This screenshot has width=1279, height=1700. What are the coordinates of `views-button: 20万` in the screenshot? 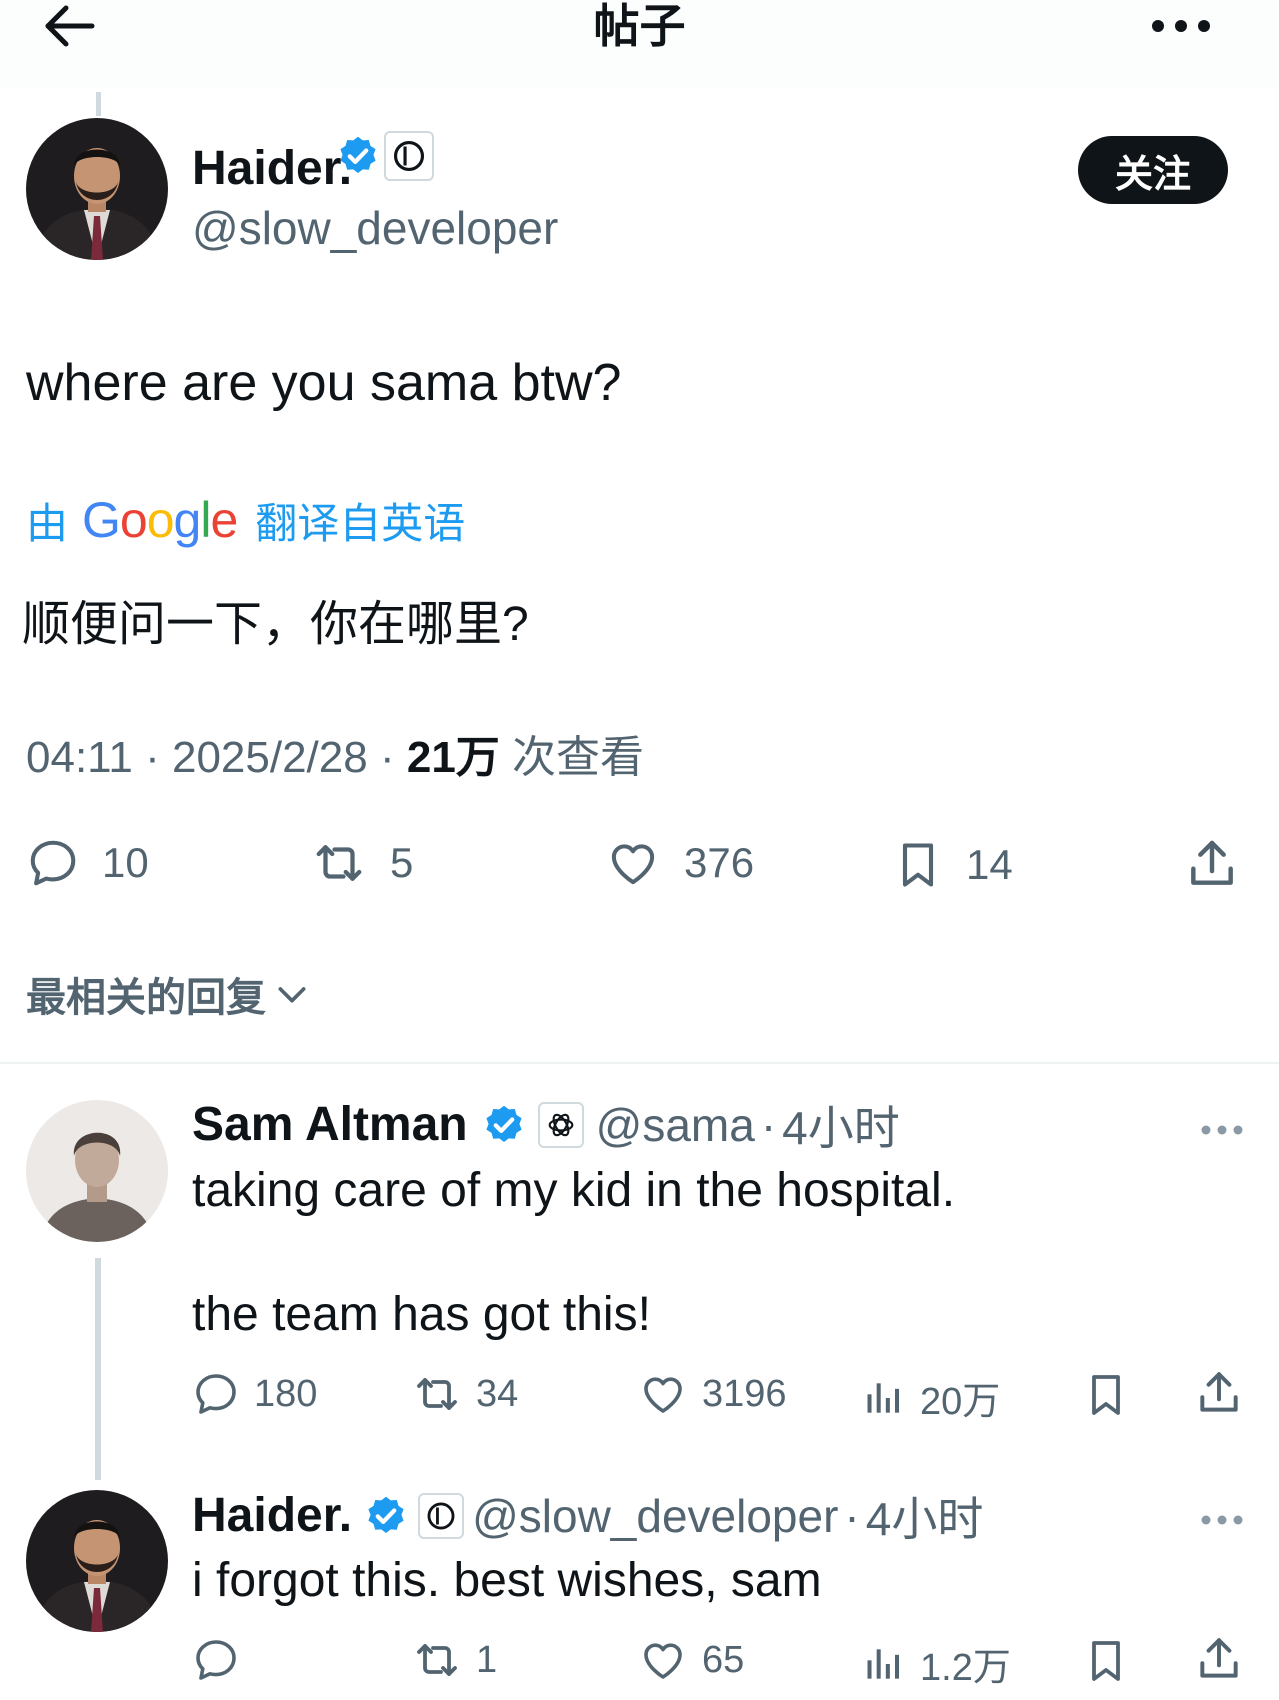 It's located at (931, 1397).